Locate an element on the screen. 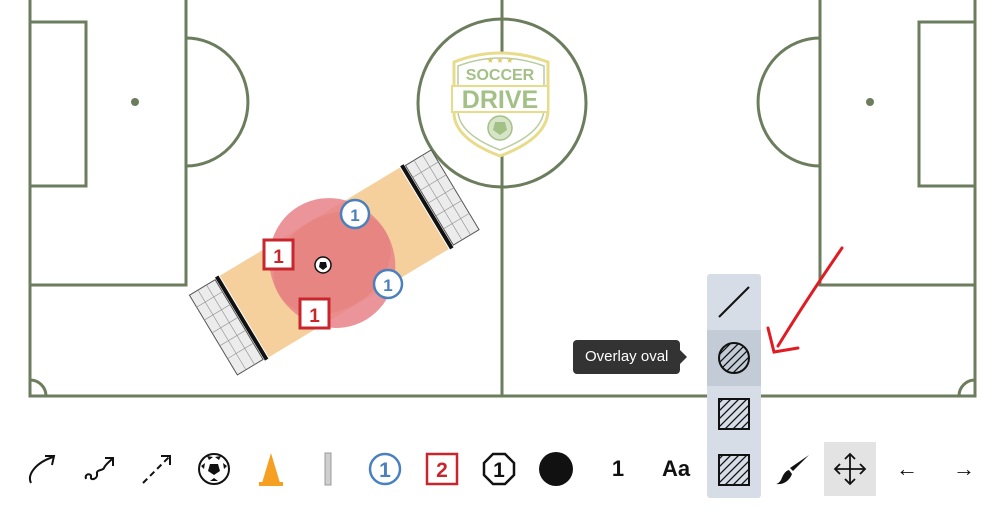 Image resolution: width=1000 pixels, height=514 pixels. player-red-1: 1 is located at coordinates (278, 254).